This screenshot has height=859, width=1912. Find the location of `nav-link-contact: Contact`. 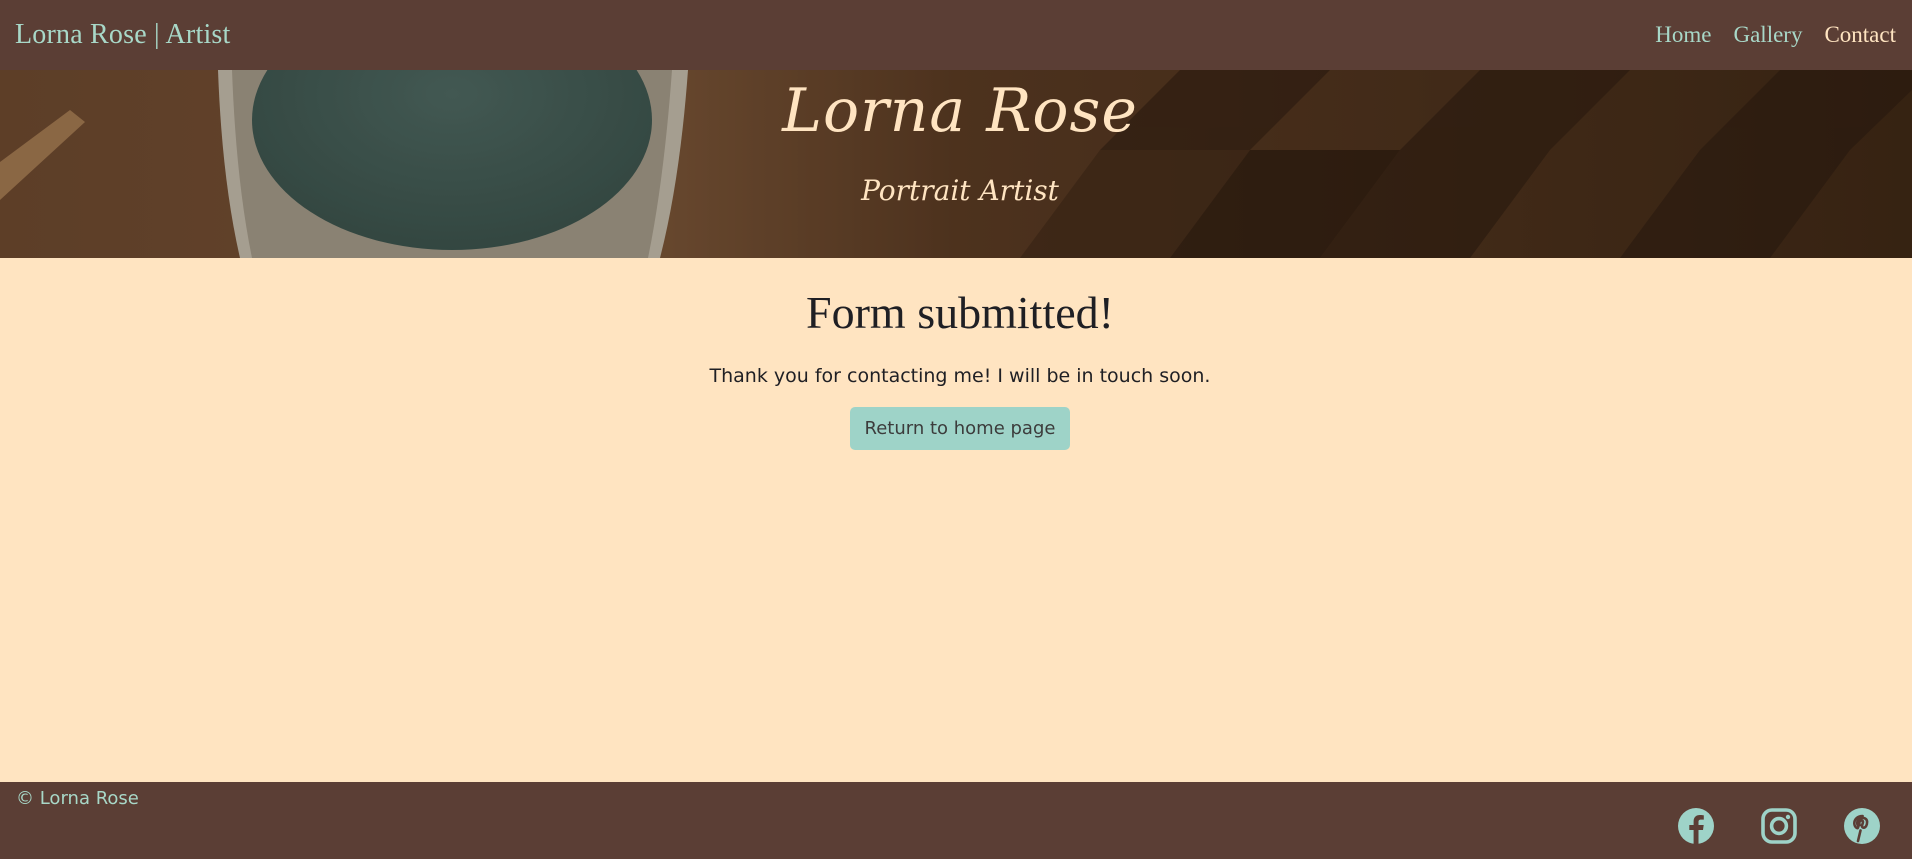

nav-link-contact: Contact is located at coordinates (1860, 35).